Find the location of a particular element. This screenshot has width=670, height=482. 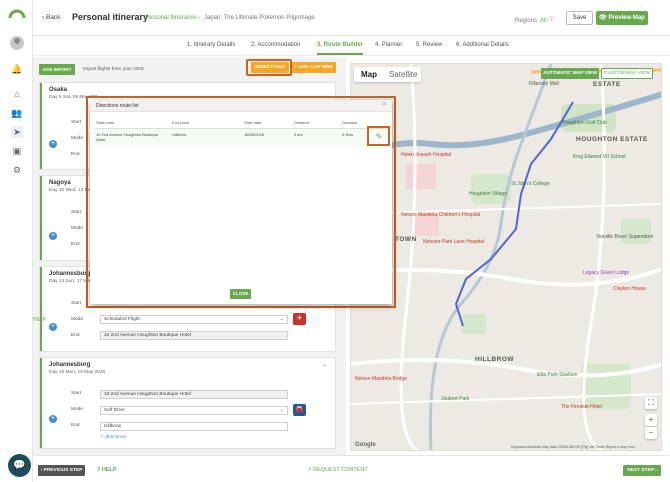

chat-icon: 💬 is located at coordinates (19, 465).